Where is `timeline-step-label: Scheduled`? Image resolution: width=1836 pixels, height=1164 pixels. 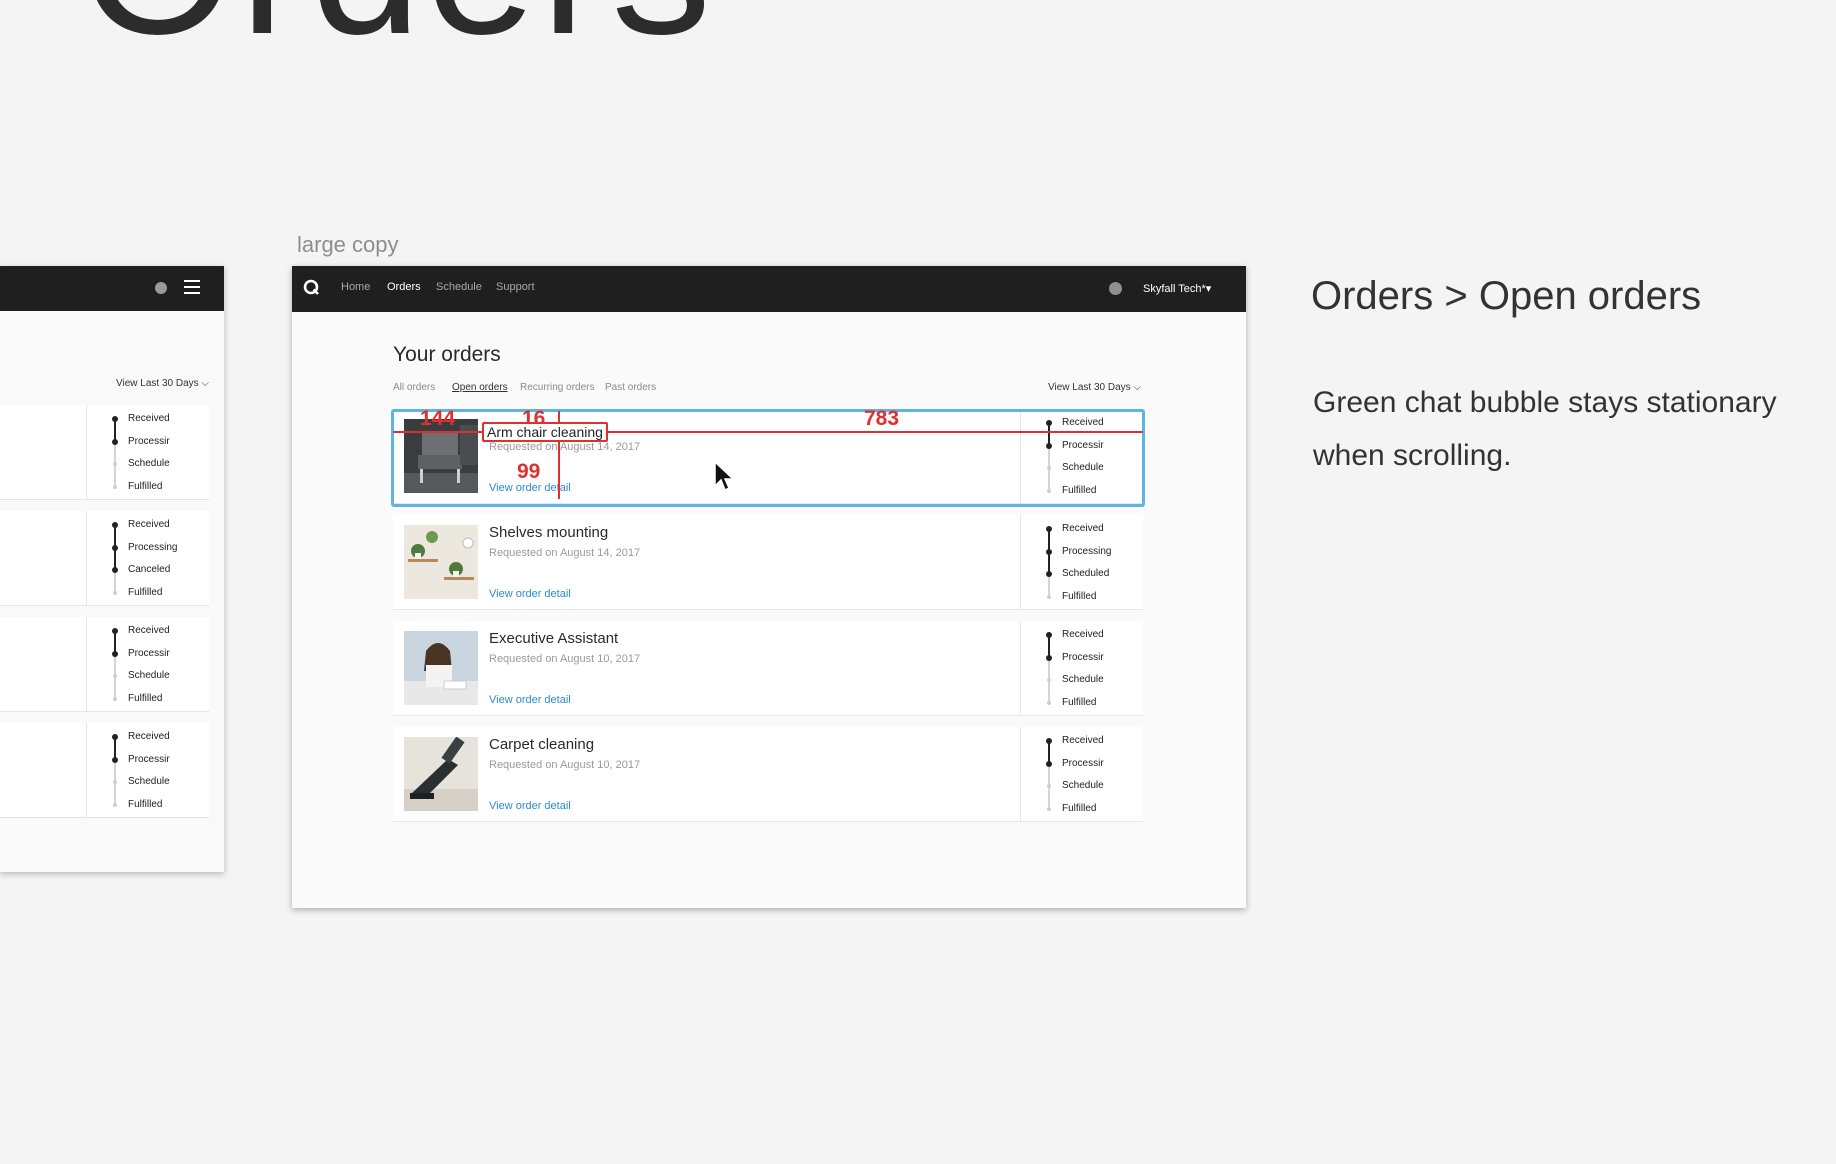 timeline-step-label: Scheduled is located at coordinates (1086, 573).